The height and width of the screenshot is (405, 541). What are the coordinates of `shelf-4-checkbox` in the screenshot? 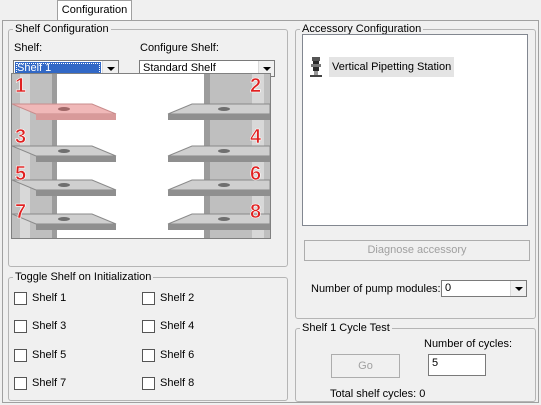 It's located at (148, 326).